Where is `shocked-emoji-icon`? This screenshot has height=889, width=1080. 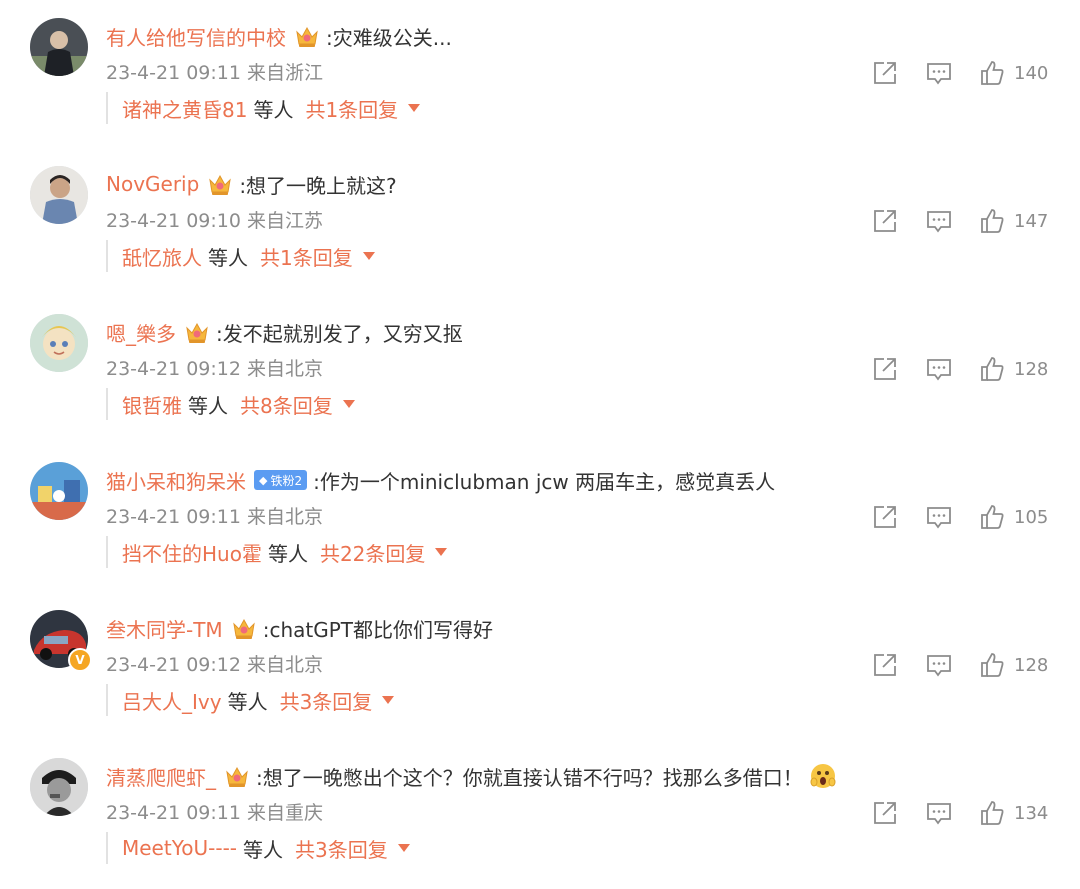
shocked-emoji-icon is located at coordinates (823, 776).